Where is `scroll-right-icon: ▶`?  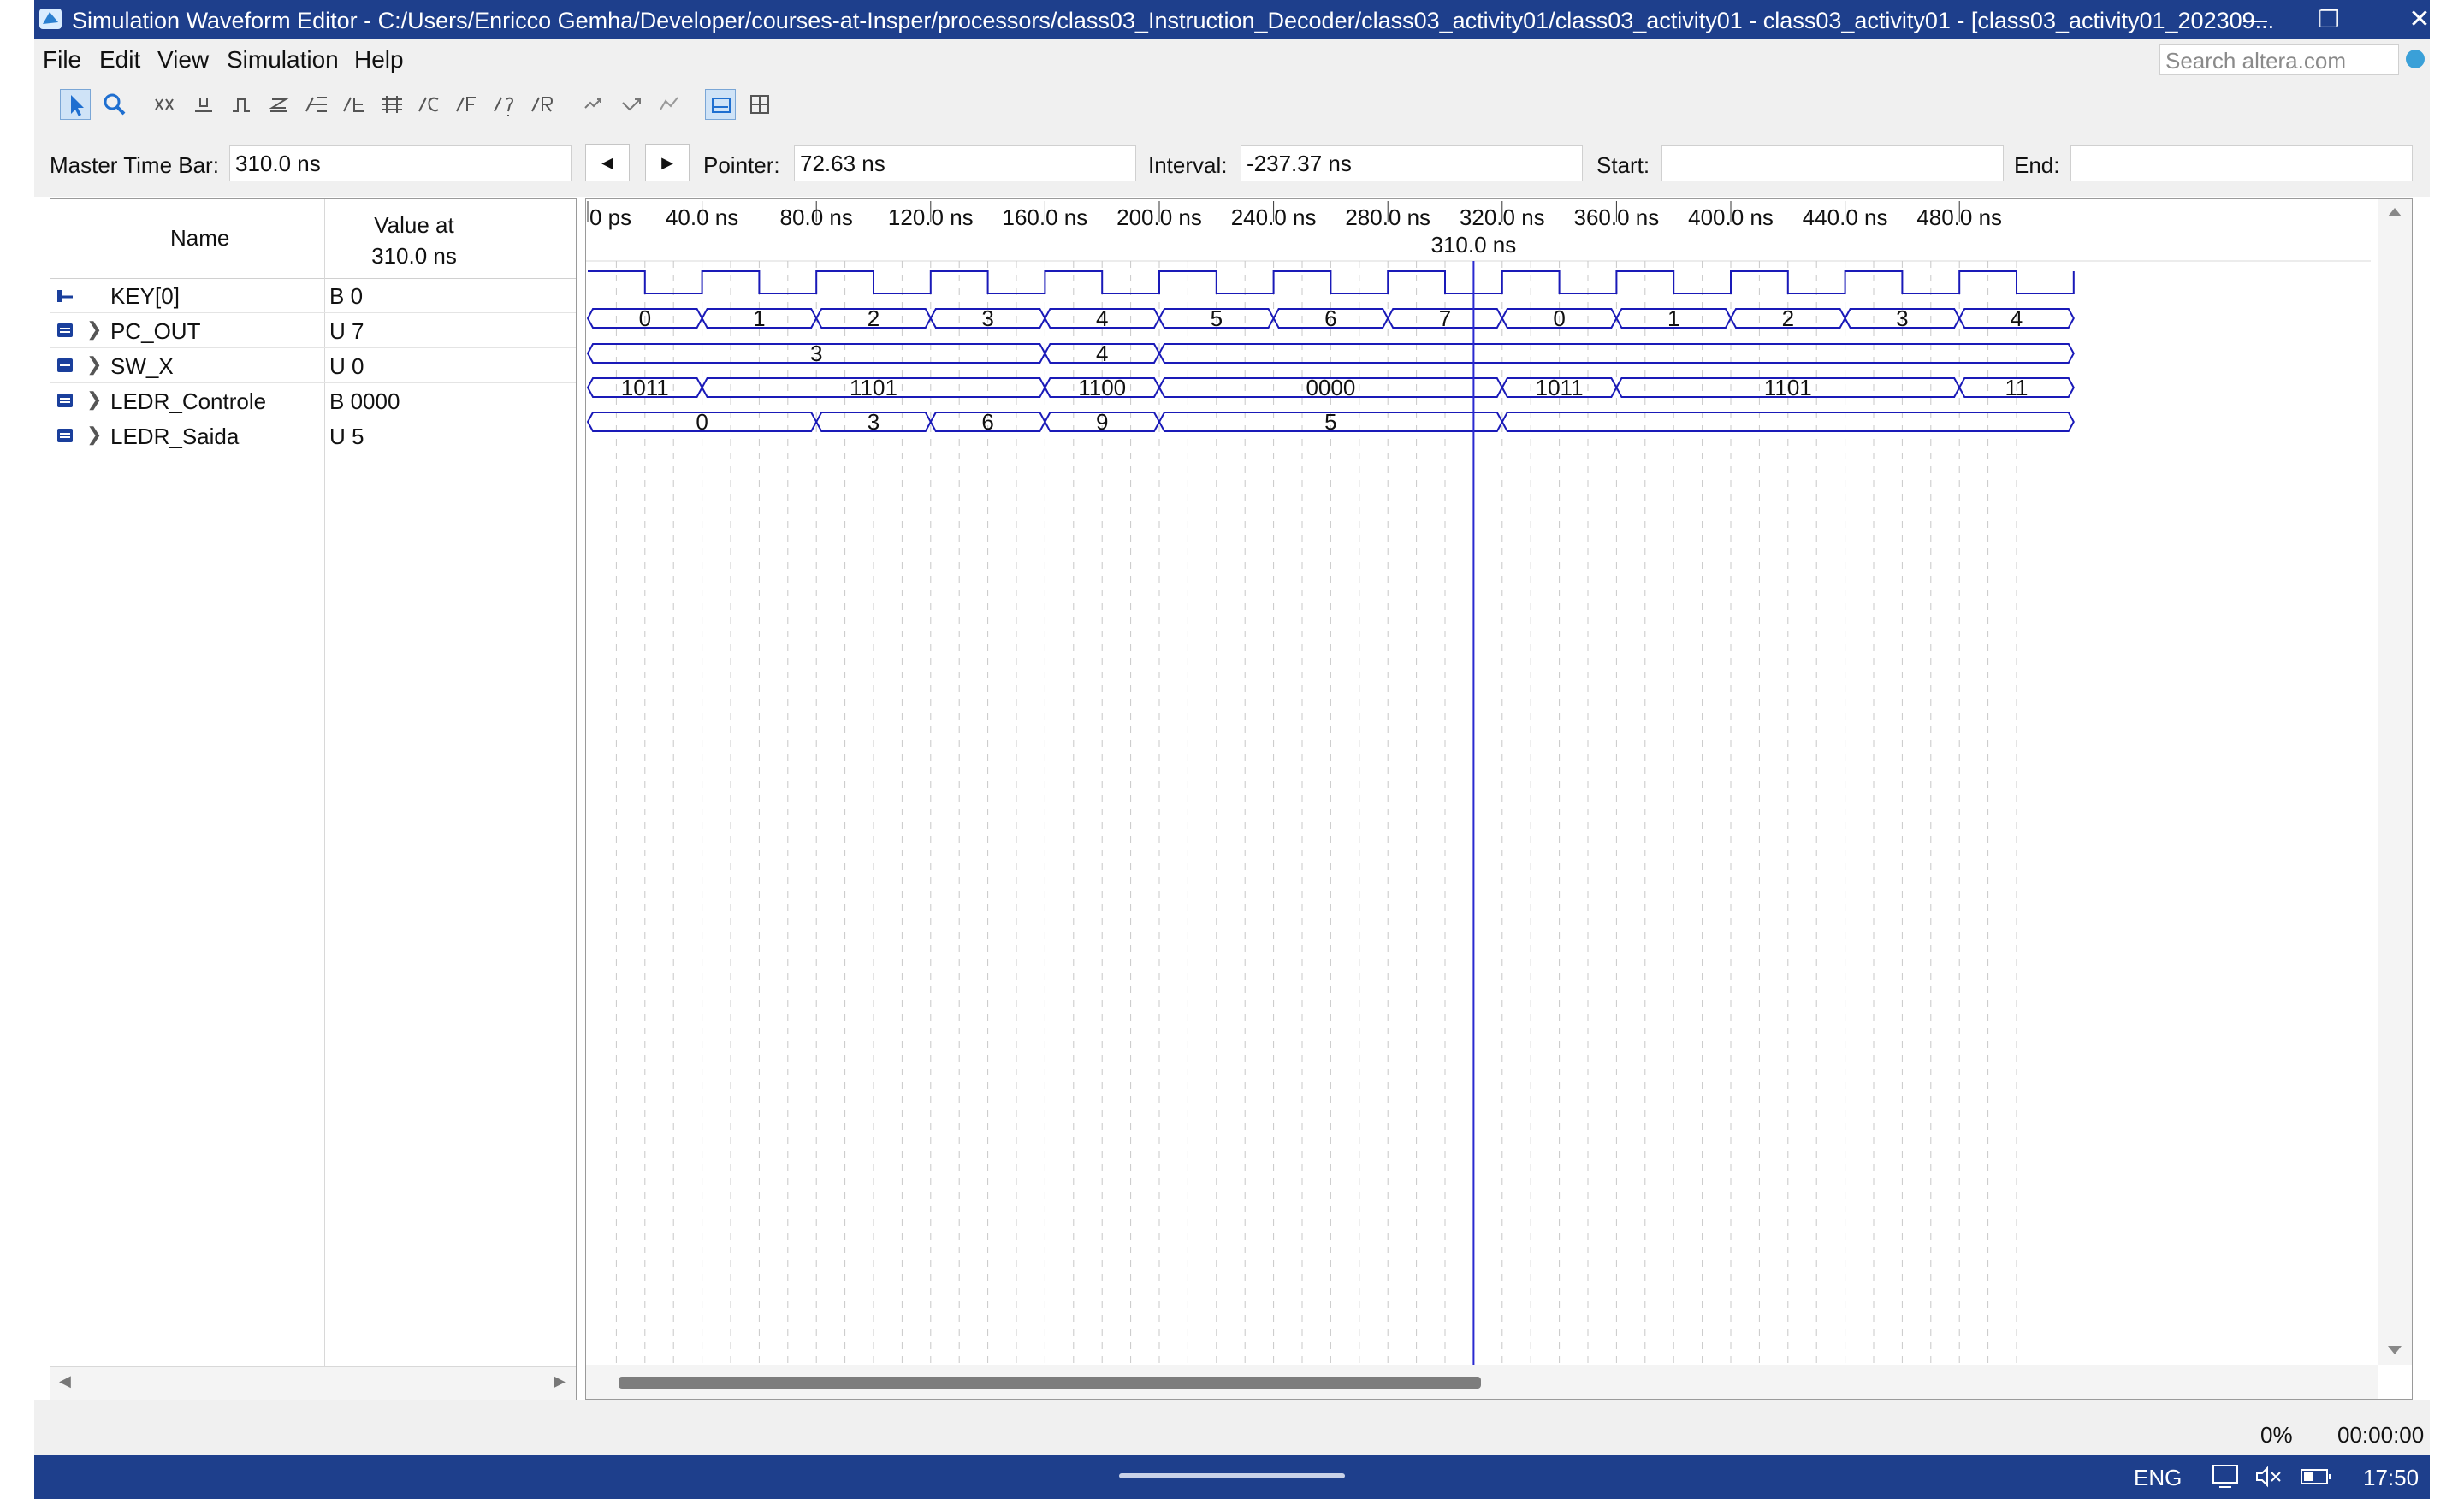 scroll-right-icon: ▶ is located at coordinates (560, 1381).